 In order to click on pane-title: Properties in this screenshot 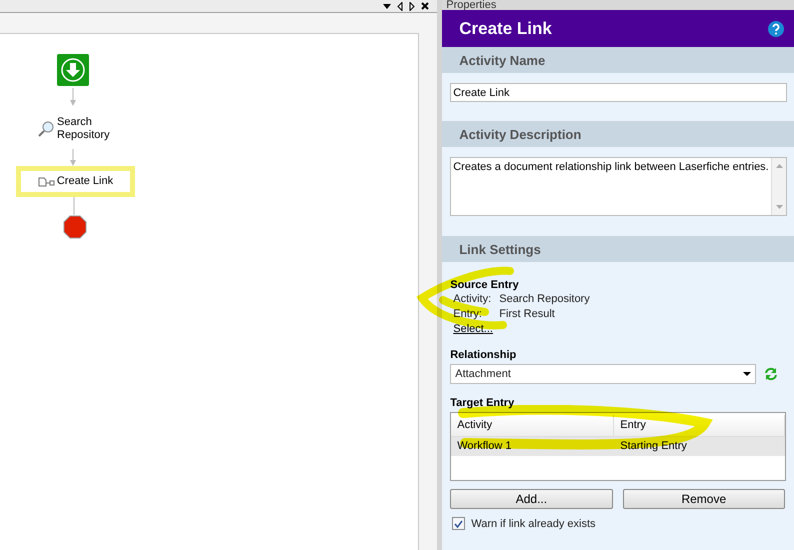, I will do `click(471, 5)`.